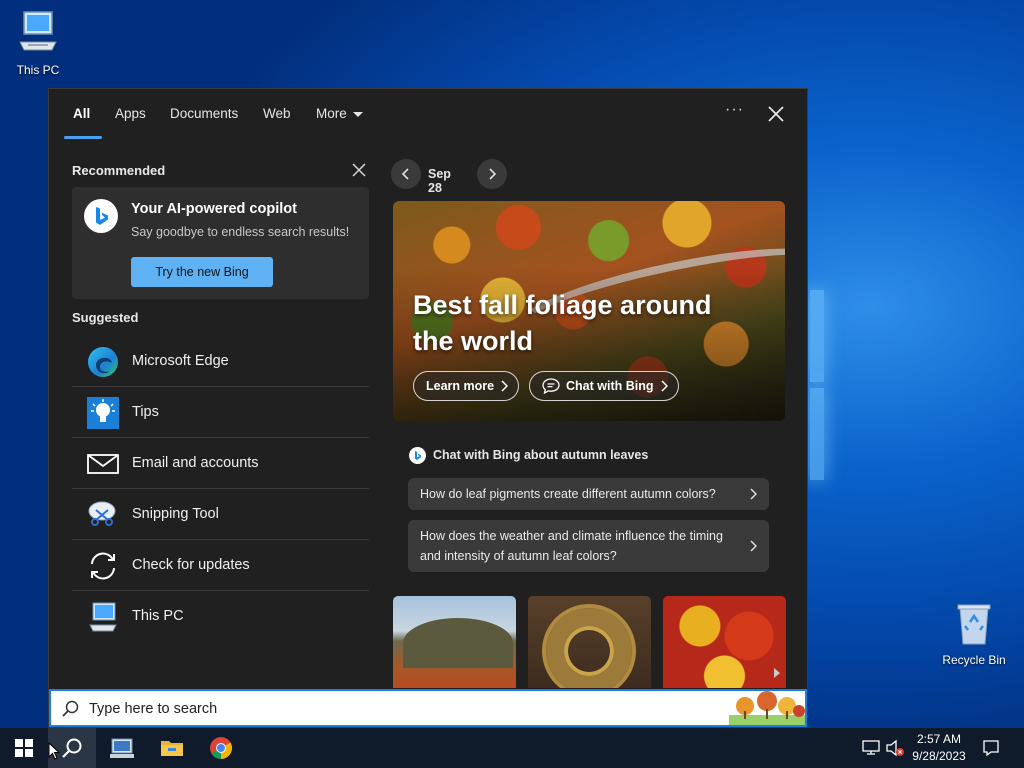  What do you see at coordinates (103, 413) in the screenshot?
I see `tips-icon` at bounding box center [103, 413].